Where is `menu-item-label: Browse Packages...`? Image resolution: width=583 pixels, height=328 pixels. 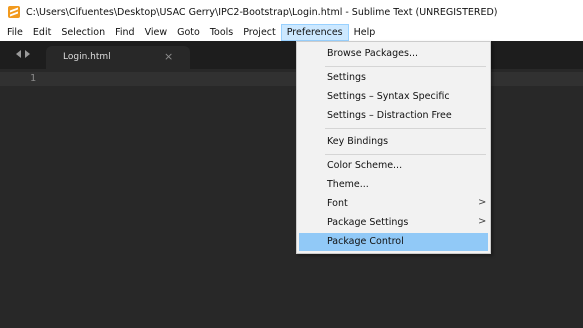 menu-item-label: Browse Packages... is located at coordinates (372, 53).